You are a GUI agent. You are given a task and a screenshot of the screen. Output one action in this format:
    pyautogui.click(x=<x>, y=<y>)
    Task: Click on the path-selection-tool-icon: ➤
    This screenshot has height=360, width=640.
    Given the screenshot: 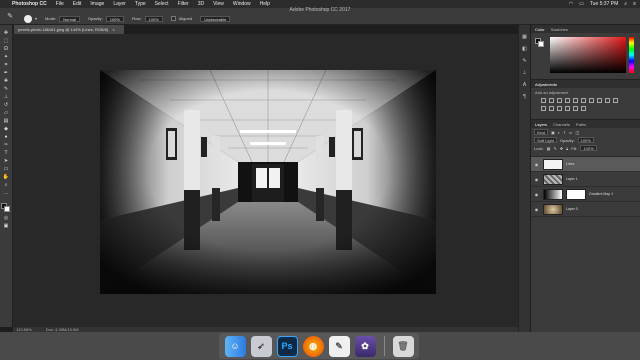 What is the action you would take?
    pyautogui.click(x=6, y=160)
    